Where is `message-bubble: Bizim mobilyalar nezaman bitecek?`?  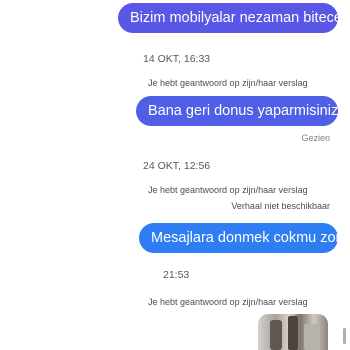
message-bubble: Bizim mobilyalar nezaman bitecek? is located at coordinates (234, 18).